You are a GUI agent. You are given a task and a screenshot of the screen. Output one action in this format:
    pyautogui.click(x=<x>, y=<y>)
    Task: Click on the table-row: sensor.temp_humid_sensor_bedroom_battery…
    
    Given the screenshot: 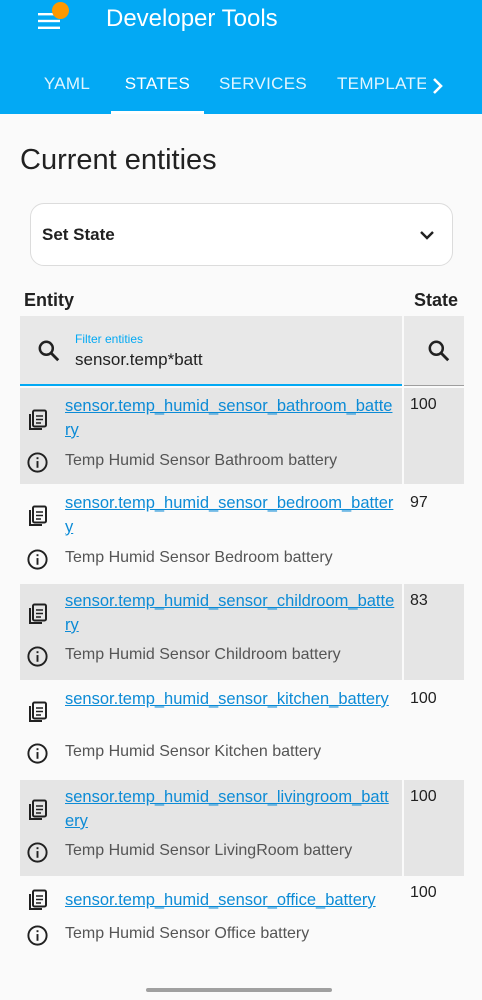 What is the action you would take?
    pyautogui.click(x=242, y=534)
    